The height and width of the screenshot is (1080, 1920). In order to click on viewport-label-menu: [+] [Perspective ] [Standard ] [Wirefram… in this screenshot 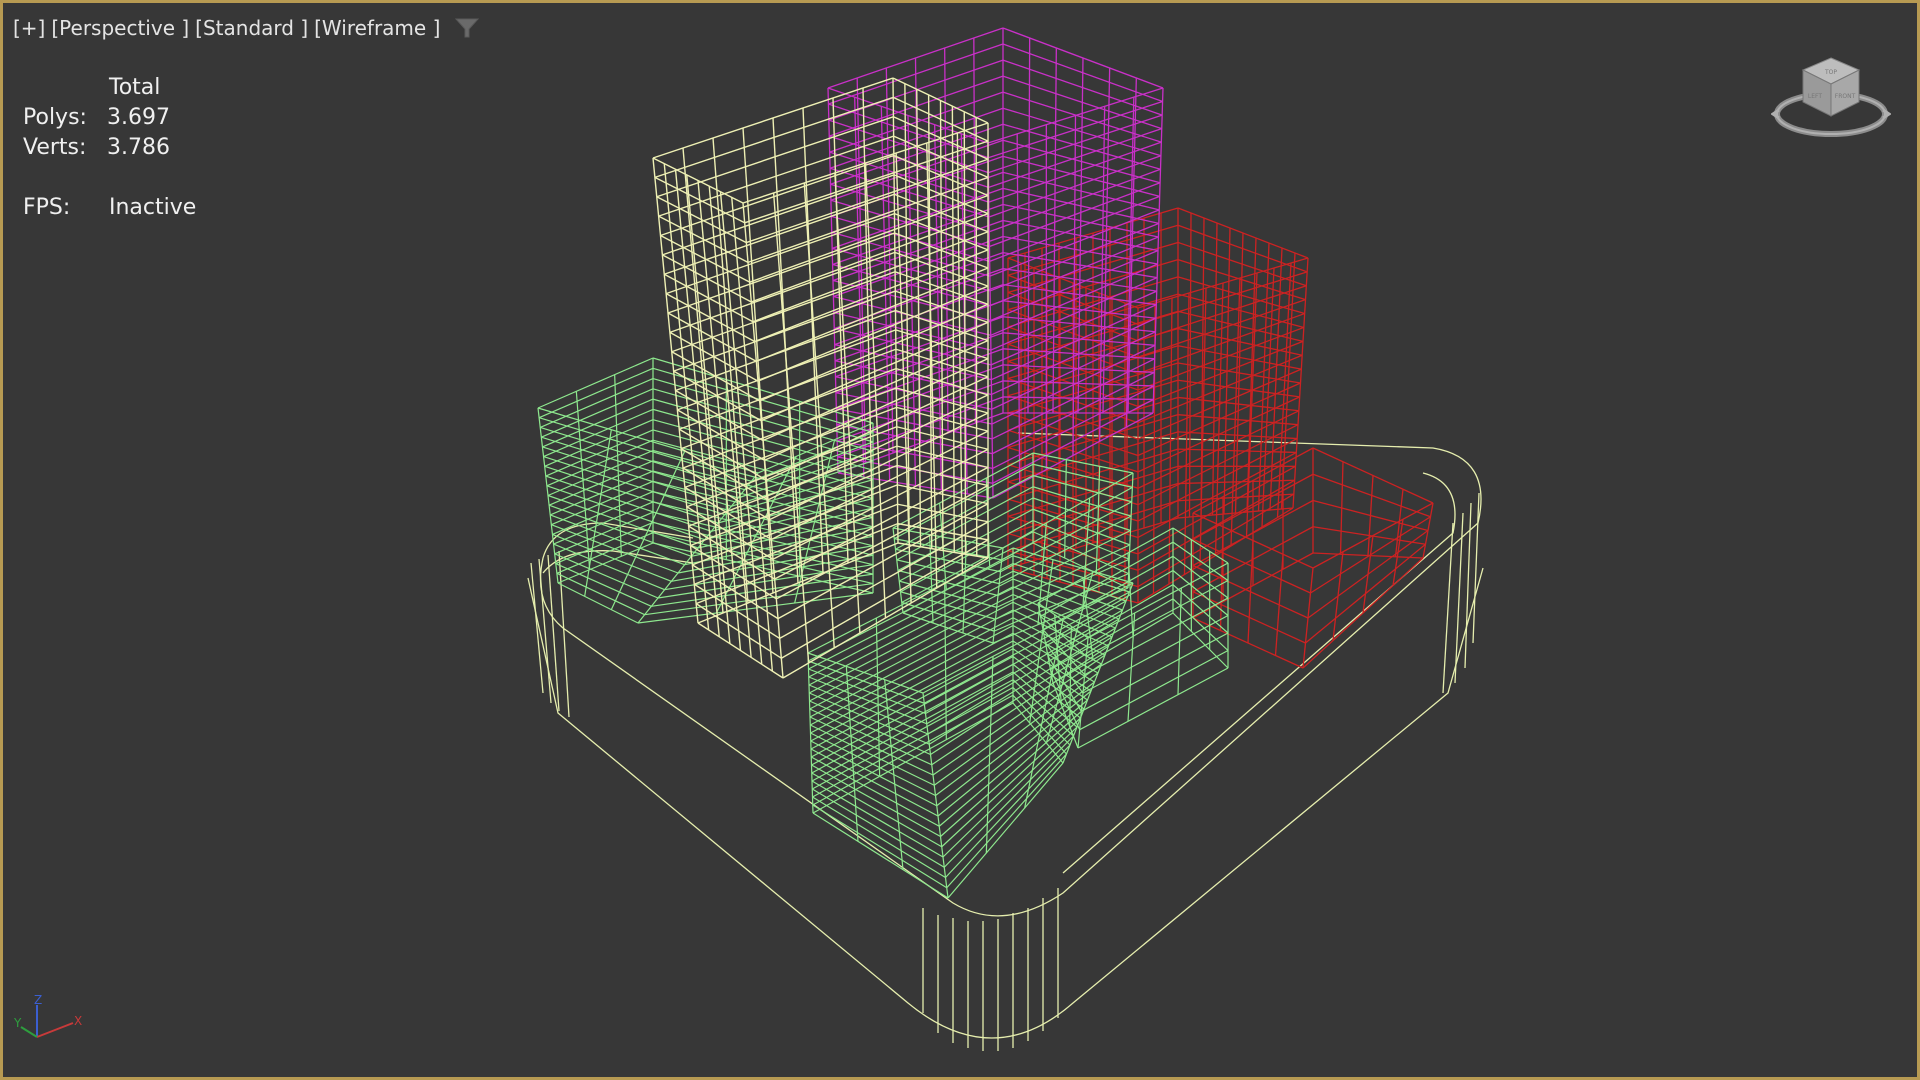, I will do `click(245, 28)`.